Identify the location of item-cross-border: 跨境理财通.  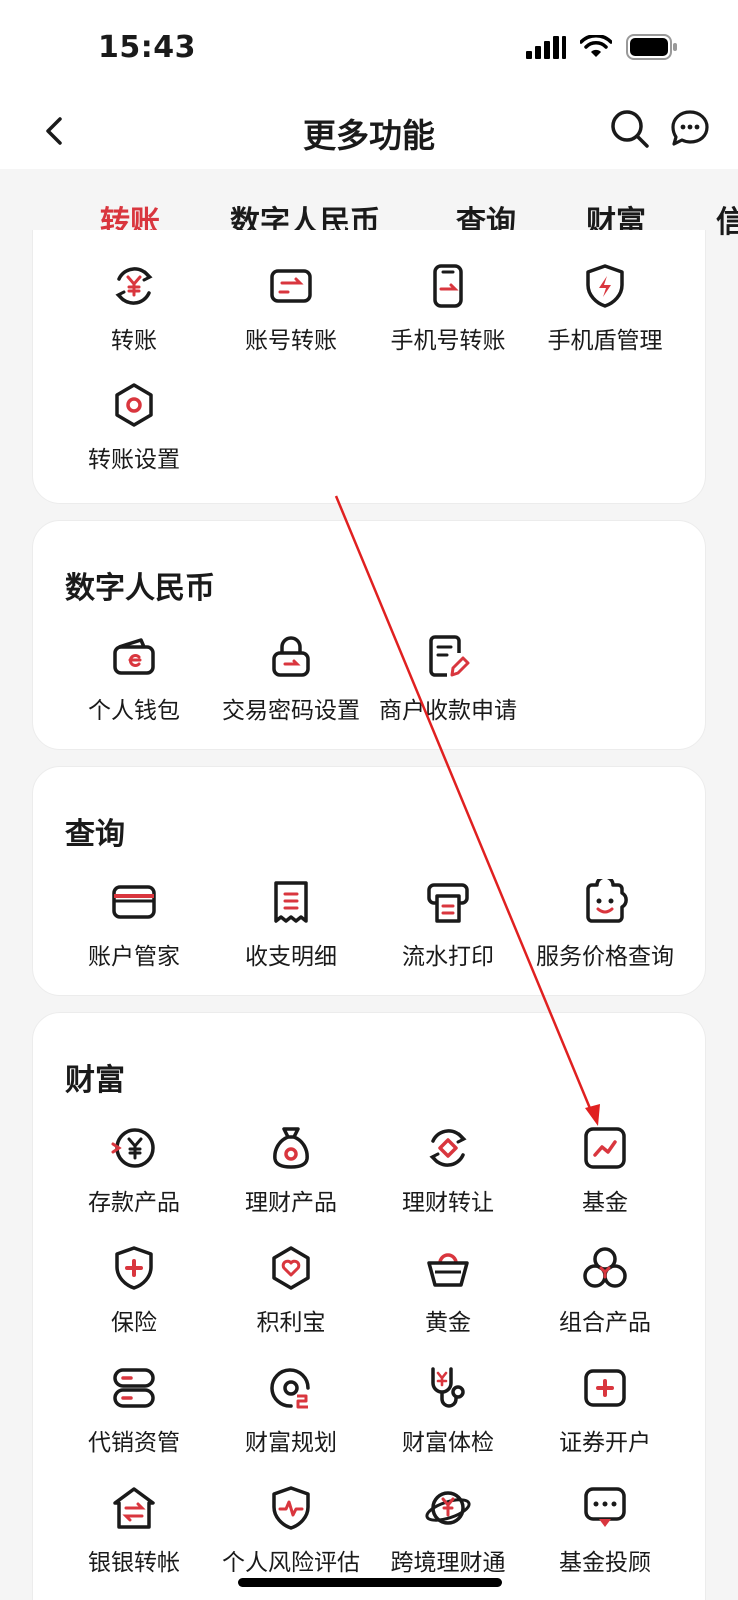
(448, 1531).